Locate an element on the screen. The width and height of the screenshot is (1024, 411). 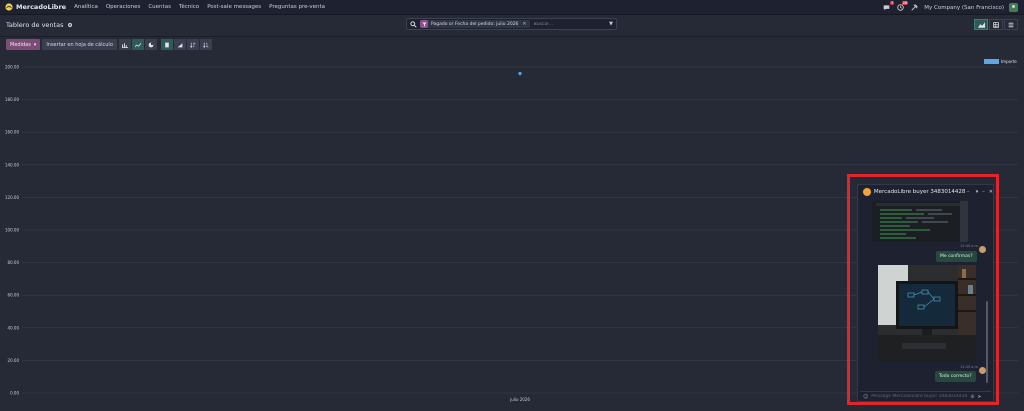
list-icon is located at coordinates (1011, 24).